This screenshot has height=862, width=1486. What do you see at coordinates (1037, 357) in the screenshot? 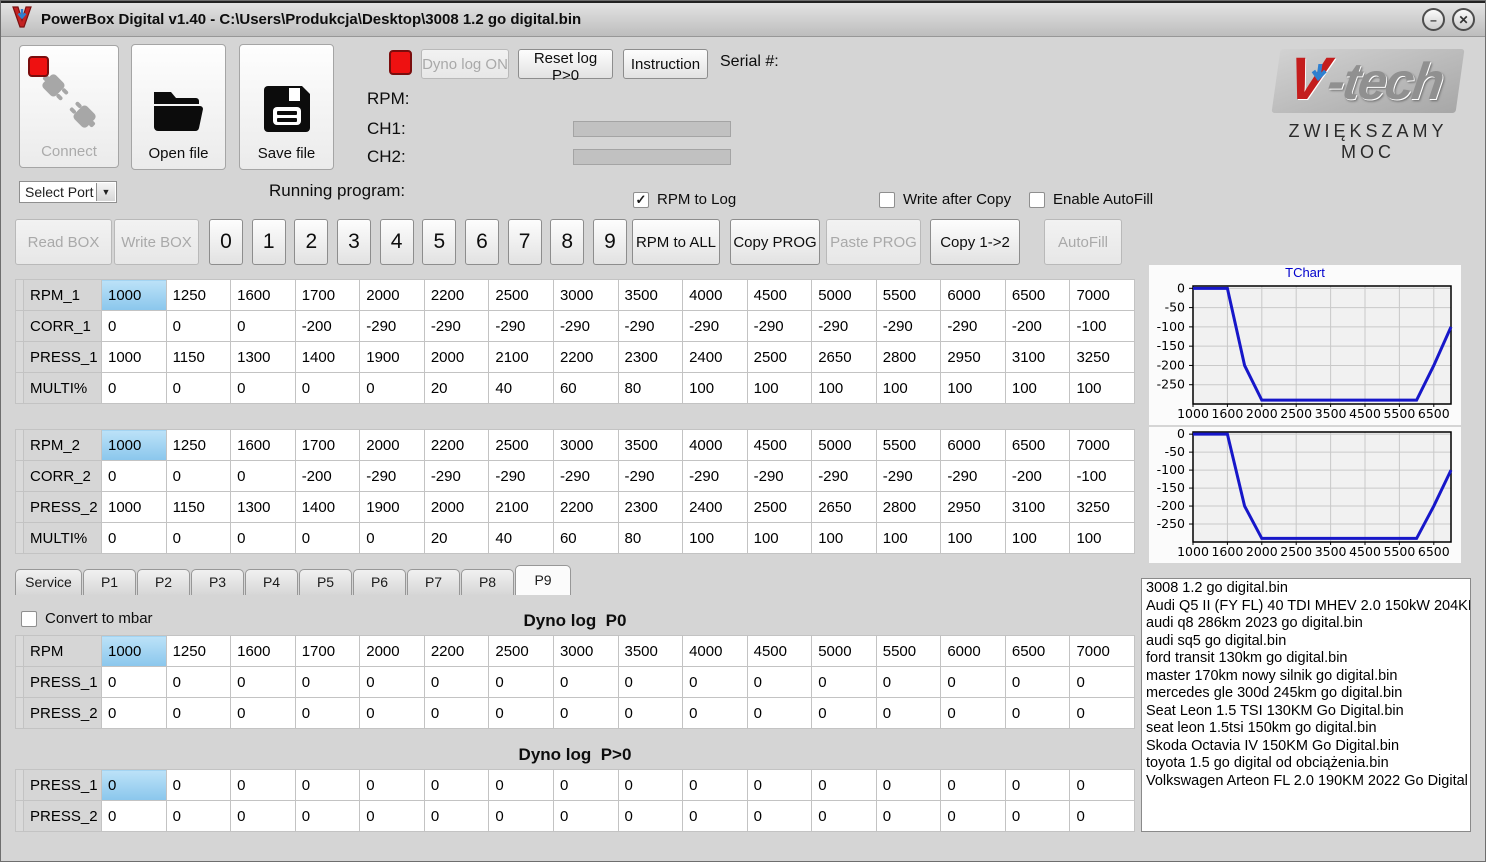
I see `grid-cell: 3100` at bounding box center [1037, 357].